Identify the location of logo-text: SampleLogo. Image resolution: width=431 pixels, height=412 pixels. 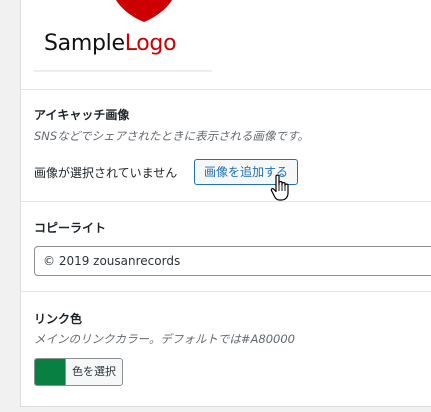
(110, 44).